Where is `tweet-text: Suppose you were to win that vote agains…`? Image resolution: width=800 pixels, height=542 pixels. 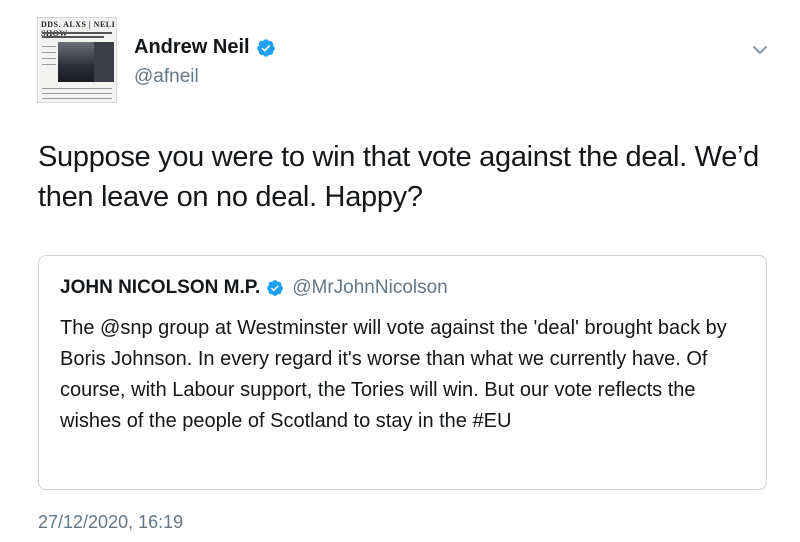 tweet-text: Suppose you were to win that vote agains… is located at coordinates (399, 177).